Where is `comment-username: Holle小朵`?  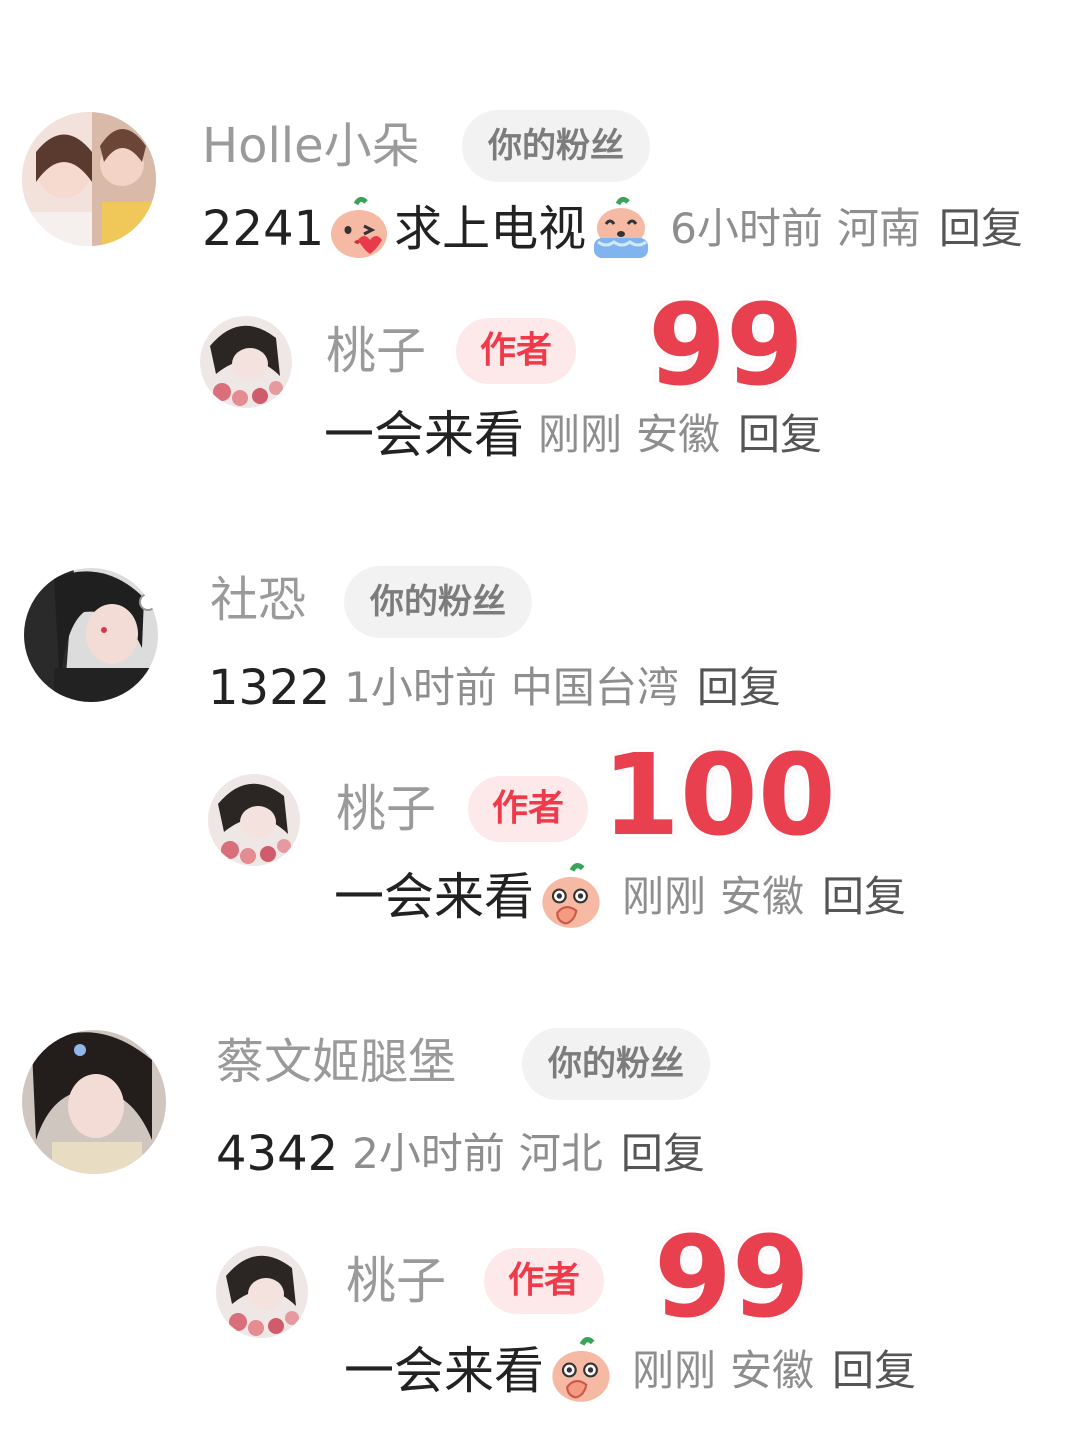 comment-username: Holle小朵 is located at coordinates (311, 146).